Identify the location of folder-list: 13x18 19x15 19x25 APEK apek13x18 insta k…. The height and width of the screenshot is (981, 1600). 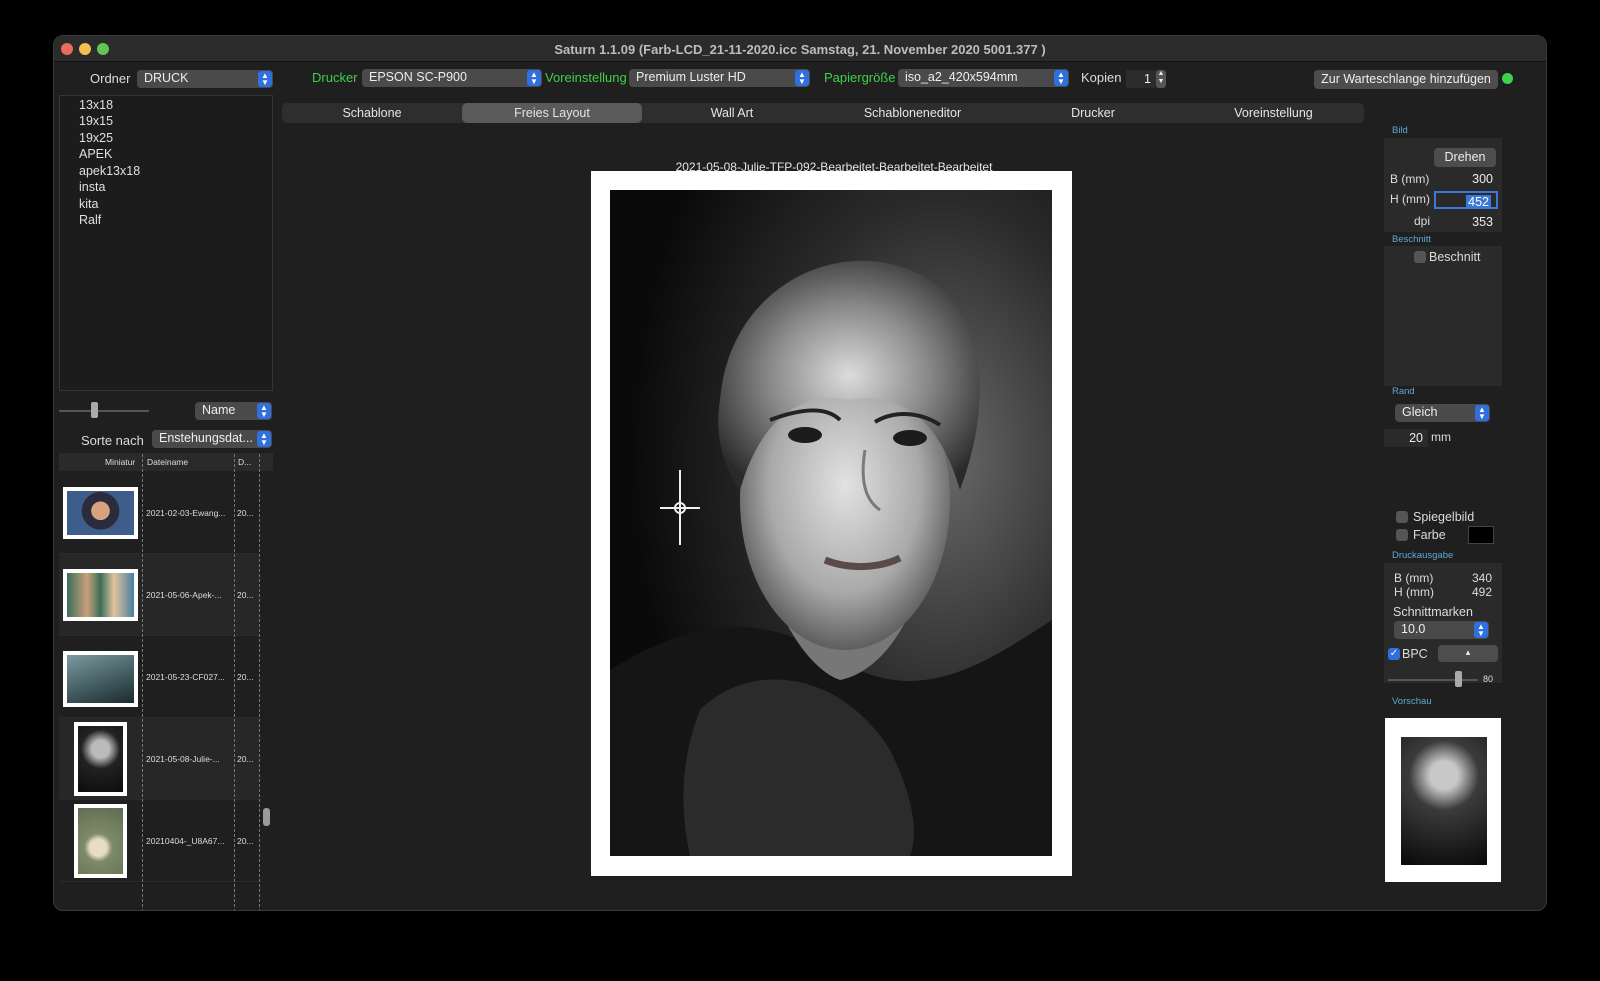
(166, 243).